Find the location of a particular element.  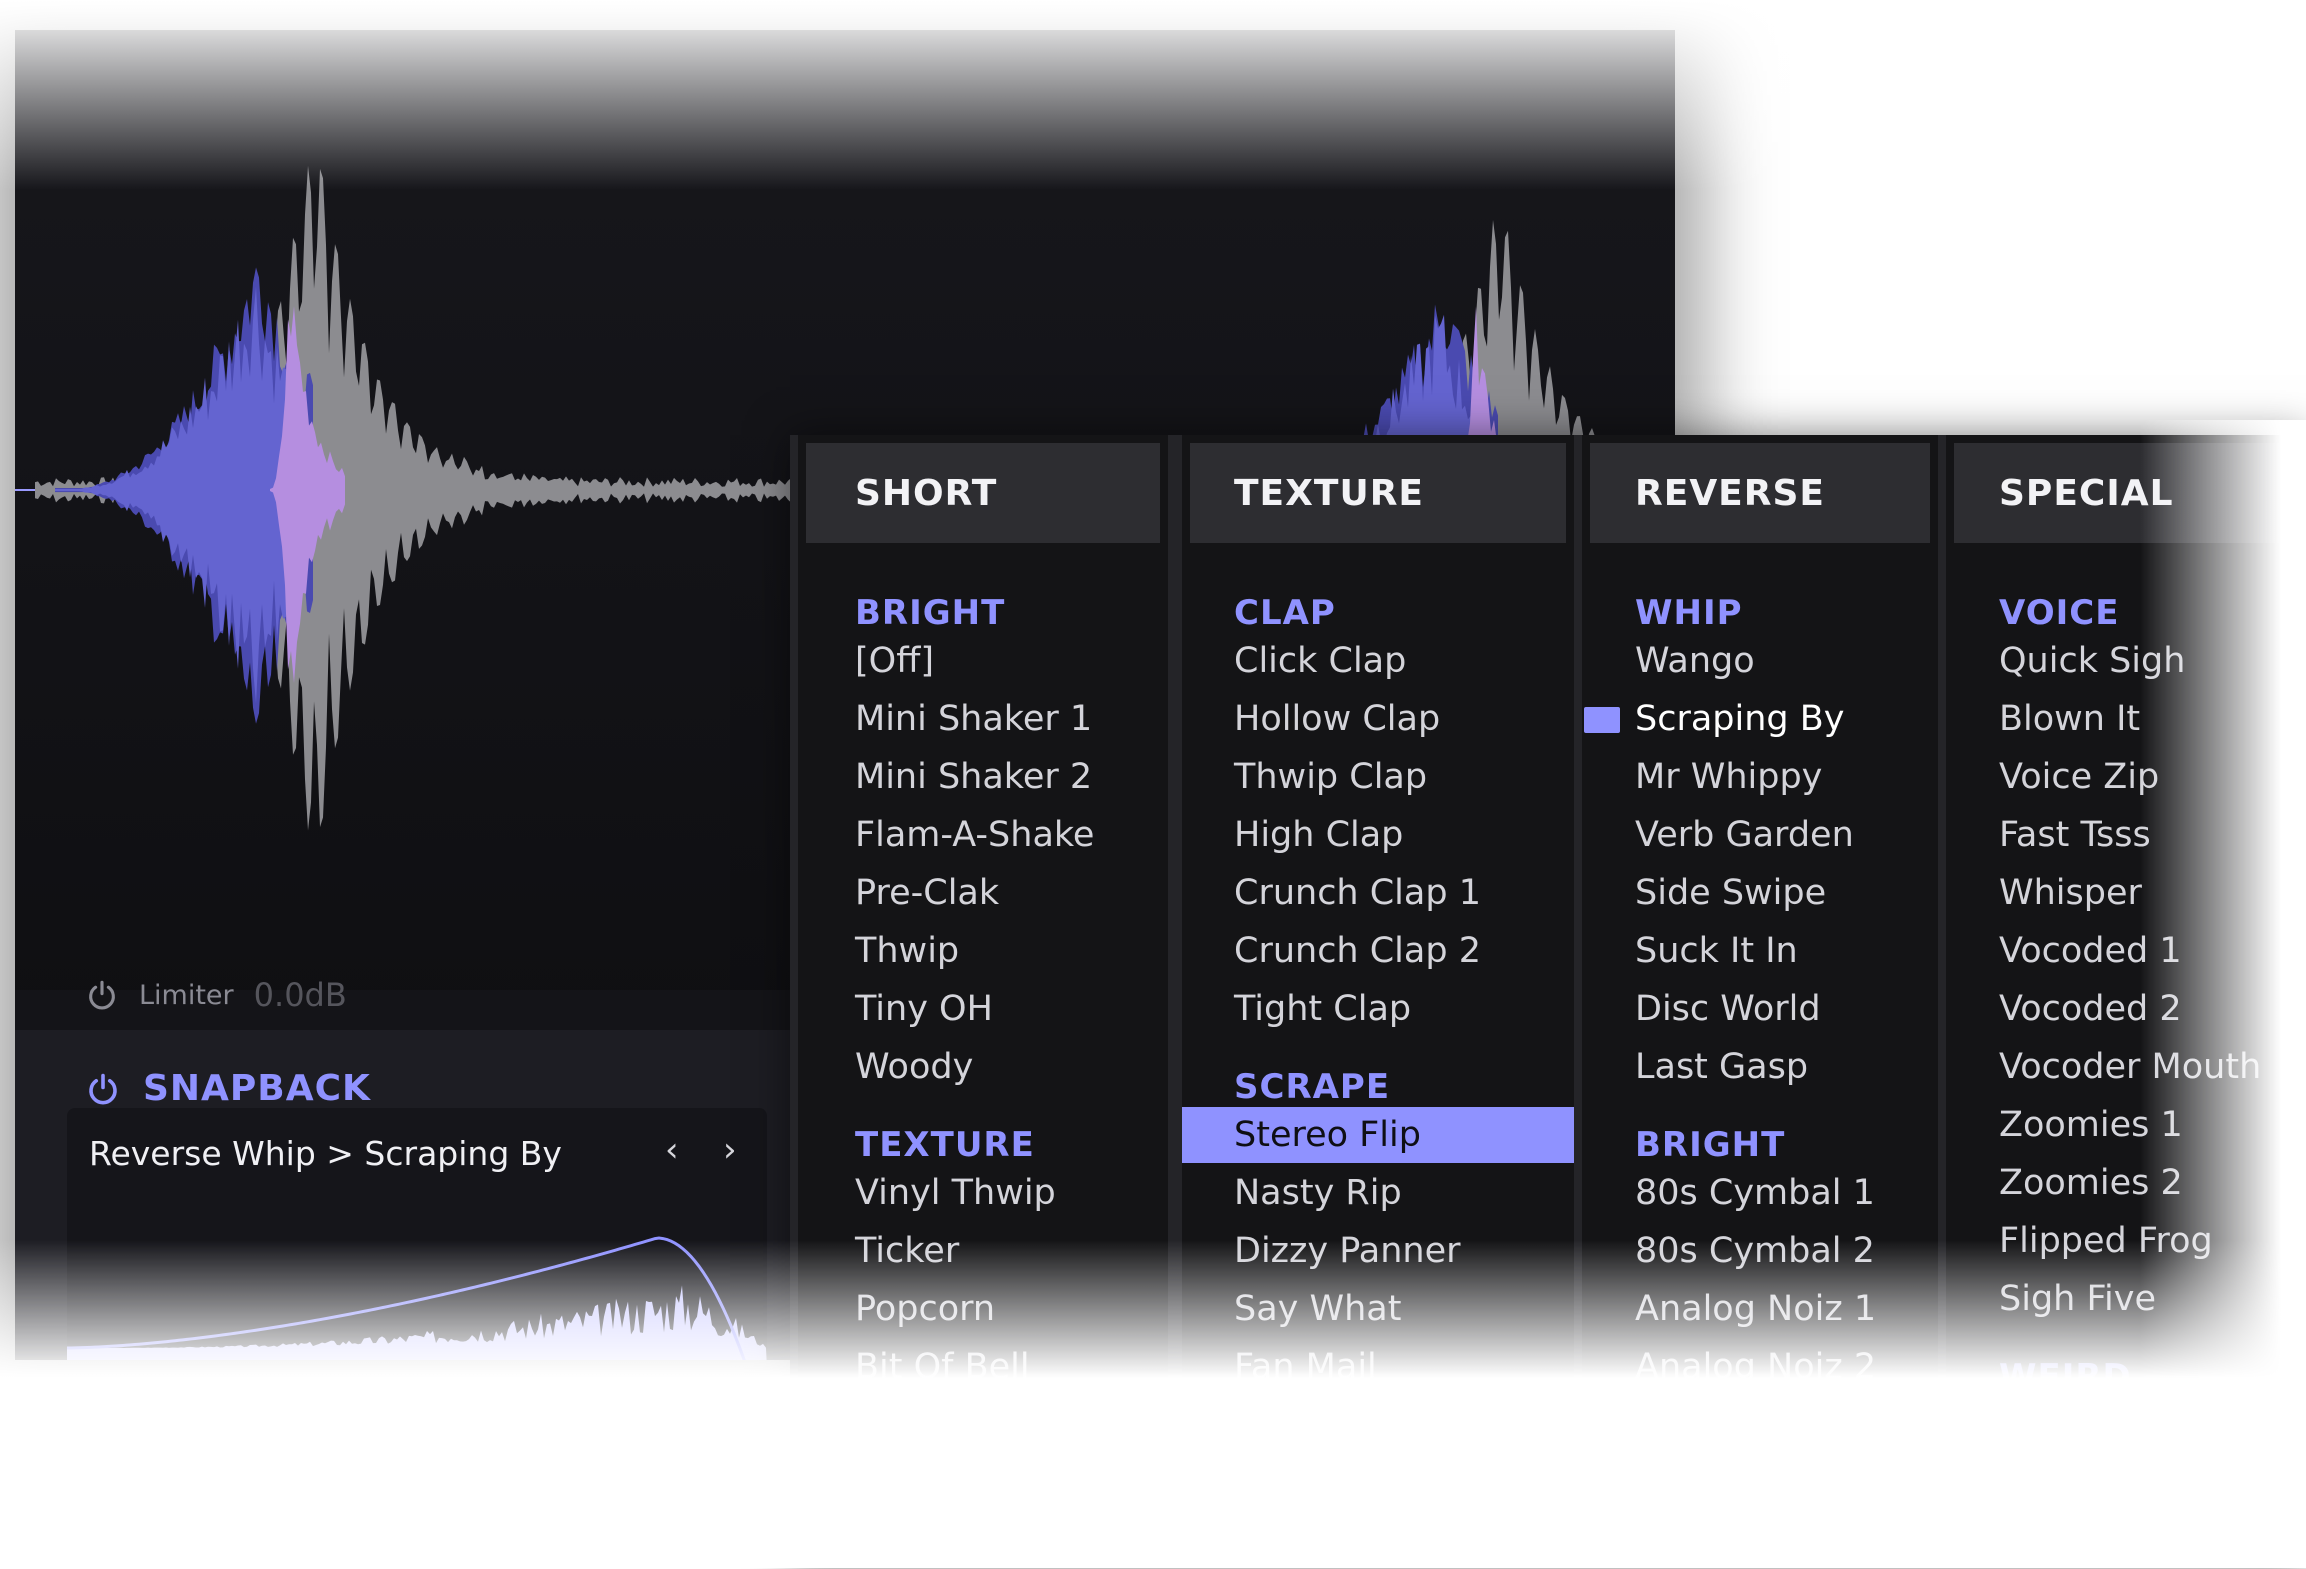

menu-item: Thwip is located at coordinates (983, 951).